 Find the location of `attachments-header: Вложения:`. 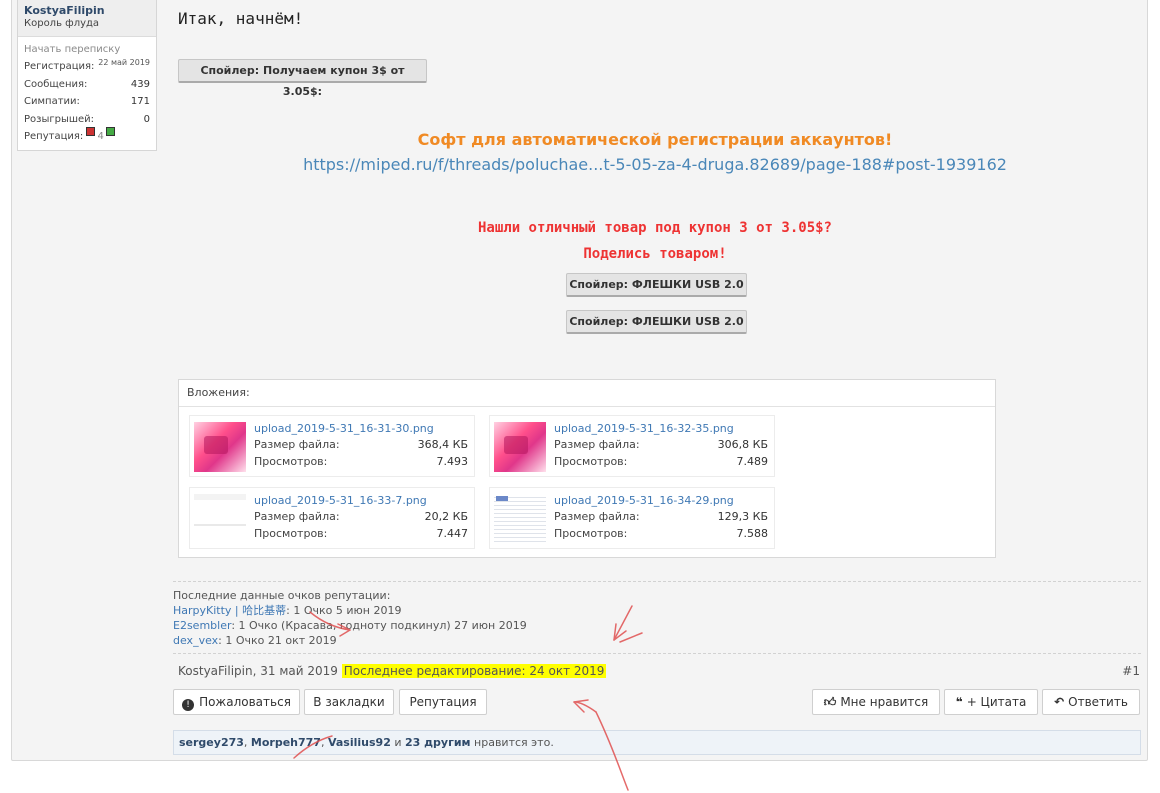

attachments-header: Вложения: is located at coordinates (587, 393).